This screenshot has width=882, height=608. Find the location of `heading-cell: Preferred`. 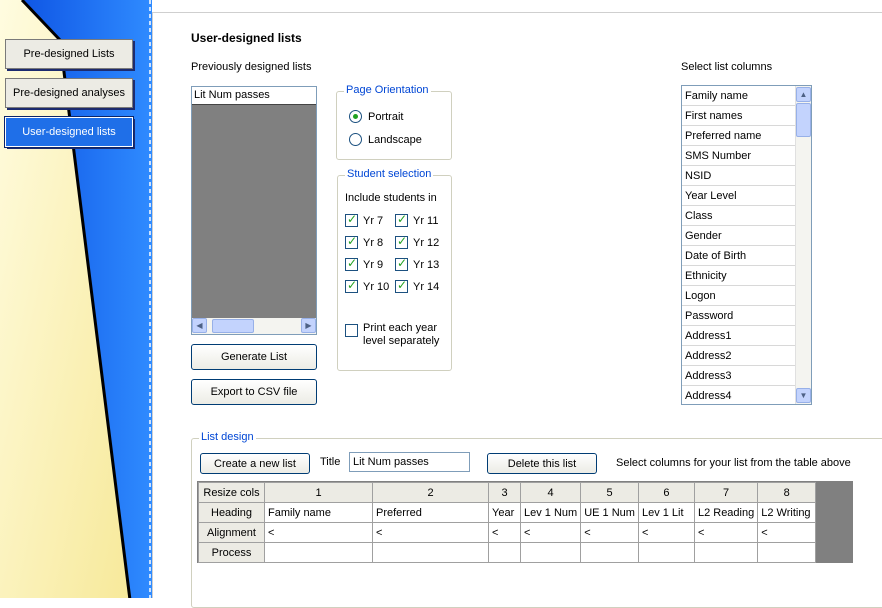

heading-cell: Preferred is located at coordinates (430, 512).